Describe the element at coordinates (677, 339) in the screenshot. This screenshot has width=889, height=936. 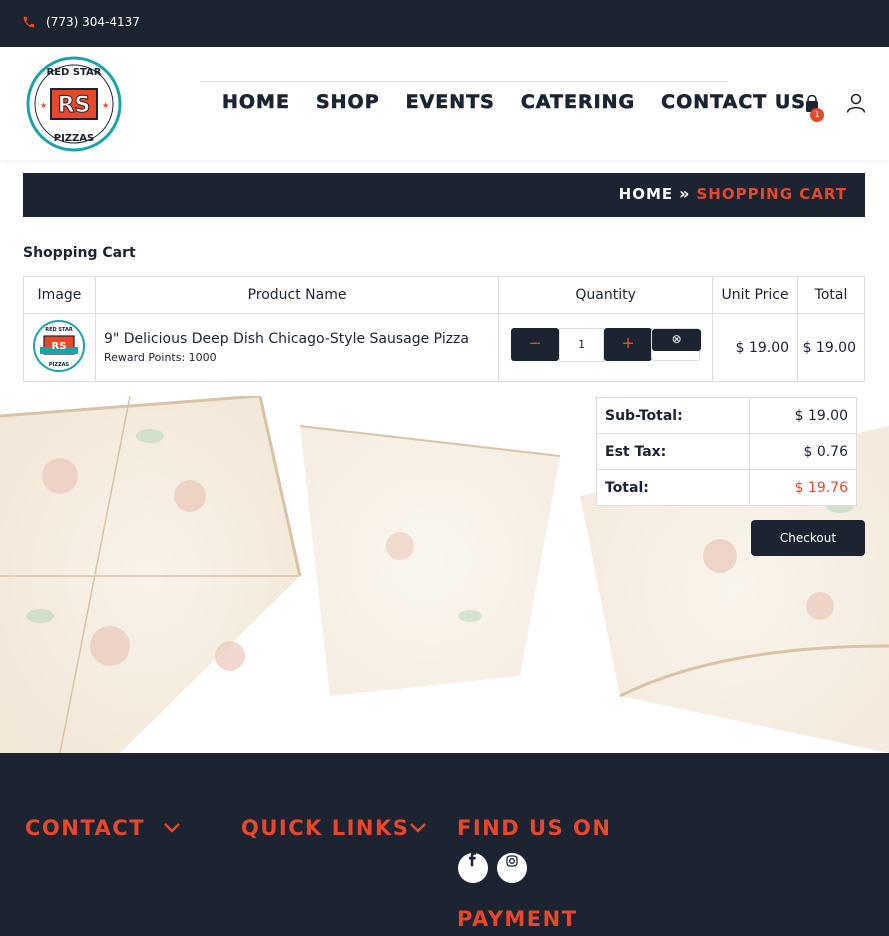
I see `remove-icon: ⊗` at that location.